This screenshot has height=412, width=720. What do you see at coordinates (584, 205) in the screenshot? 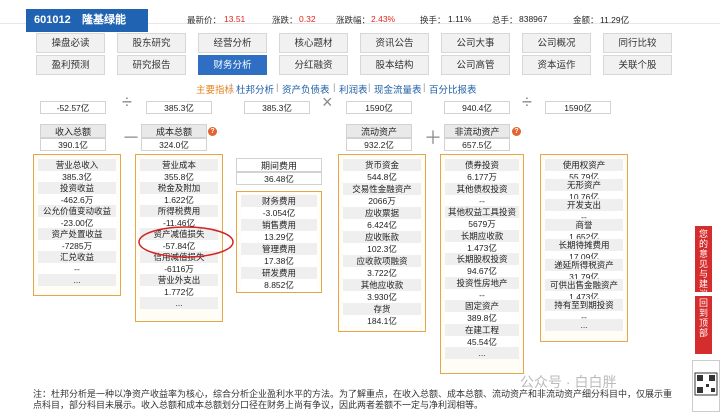
I see `col_noncurrent_right-item-label: 开发支出` at bounding box center [584, 205].